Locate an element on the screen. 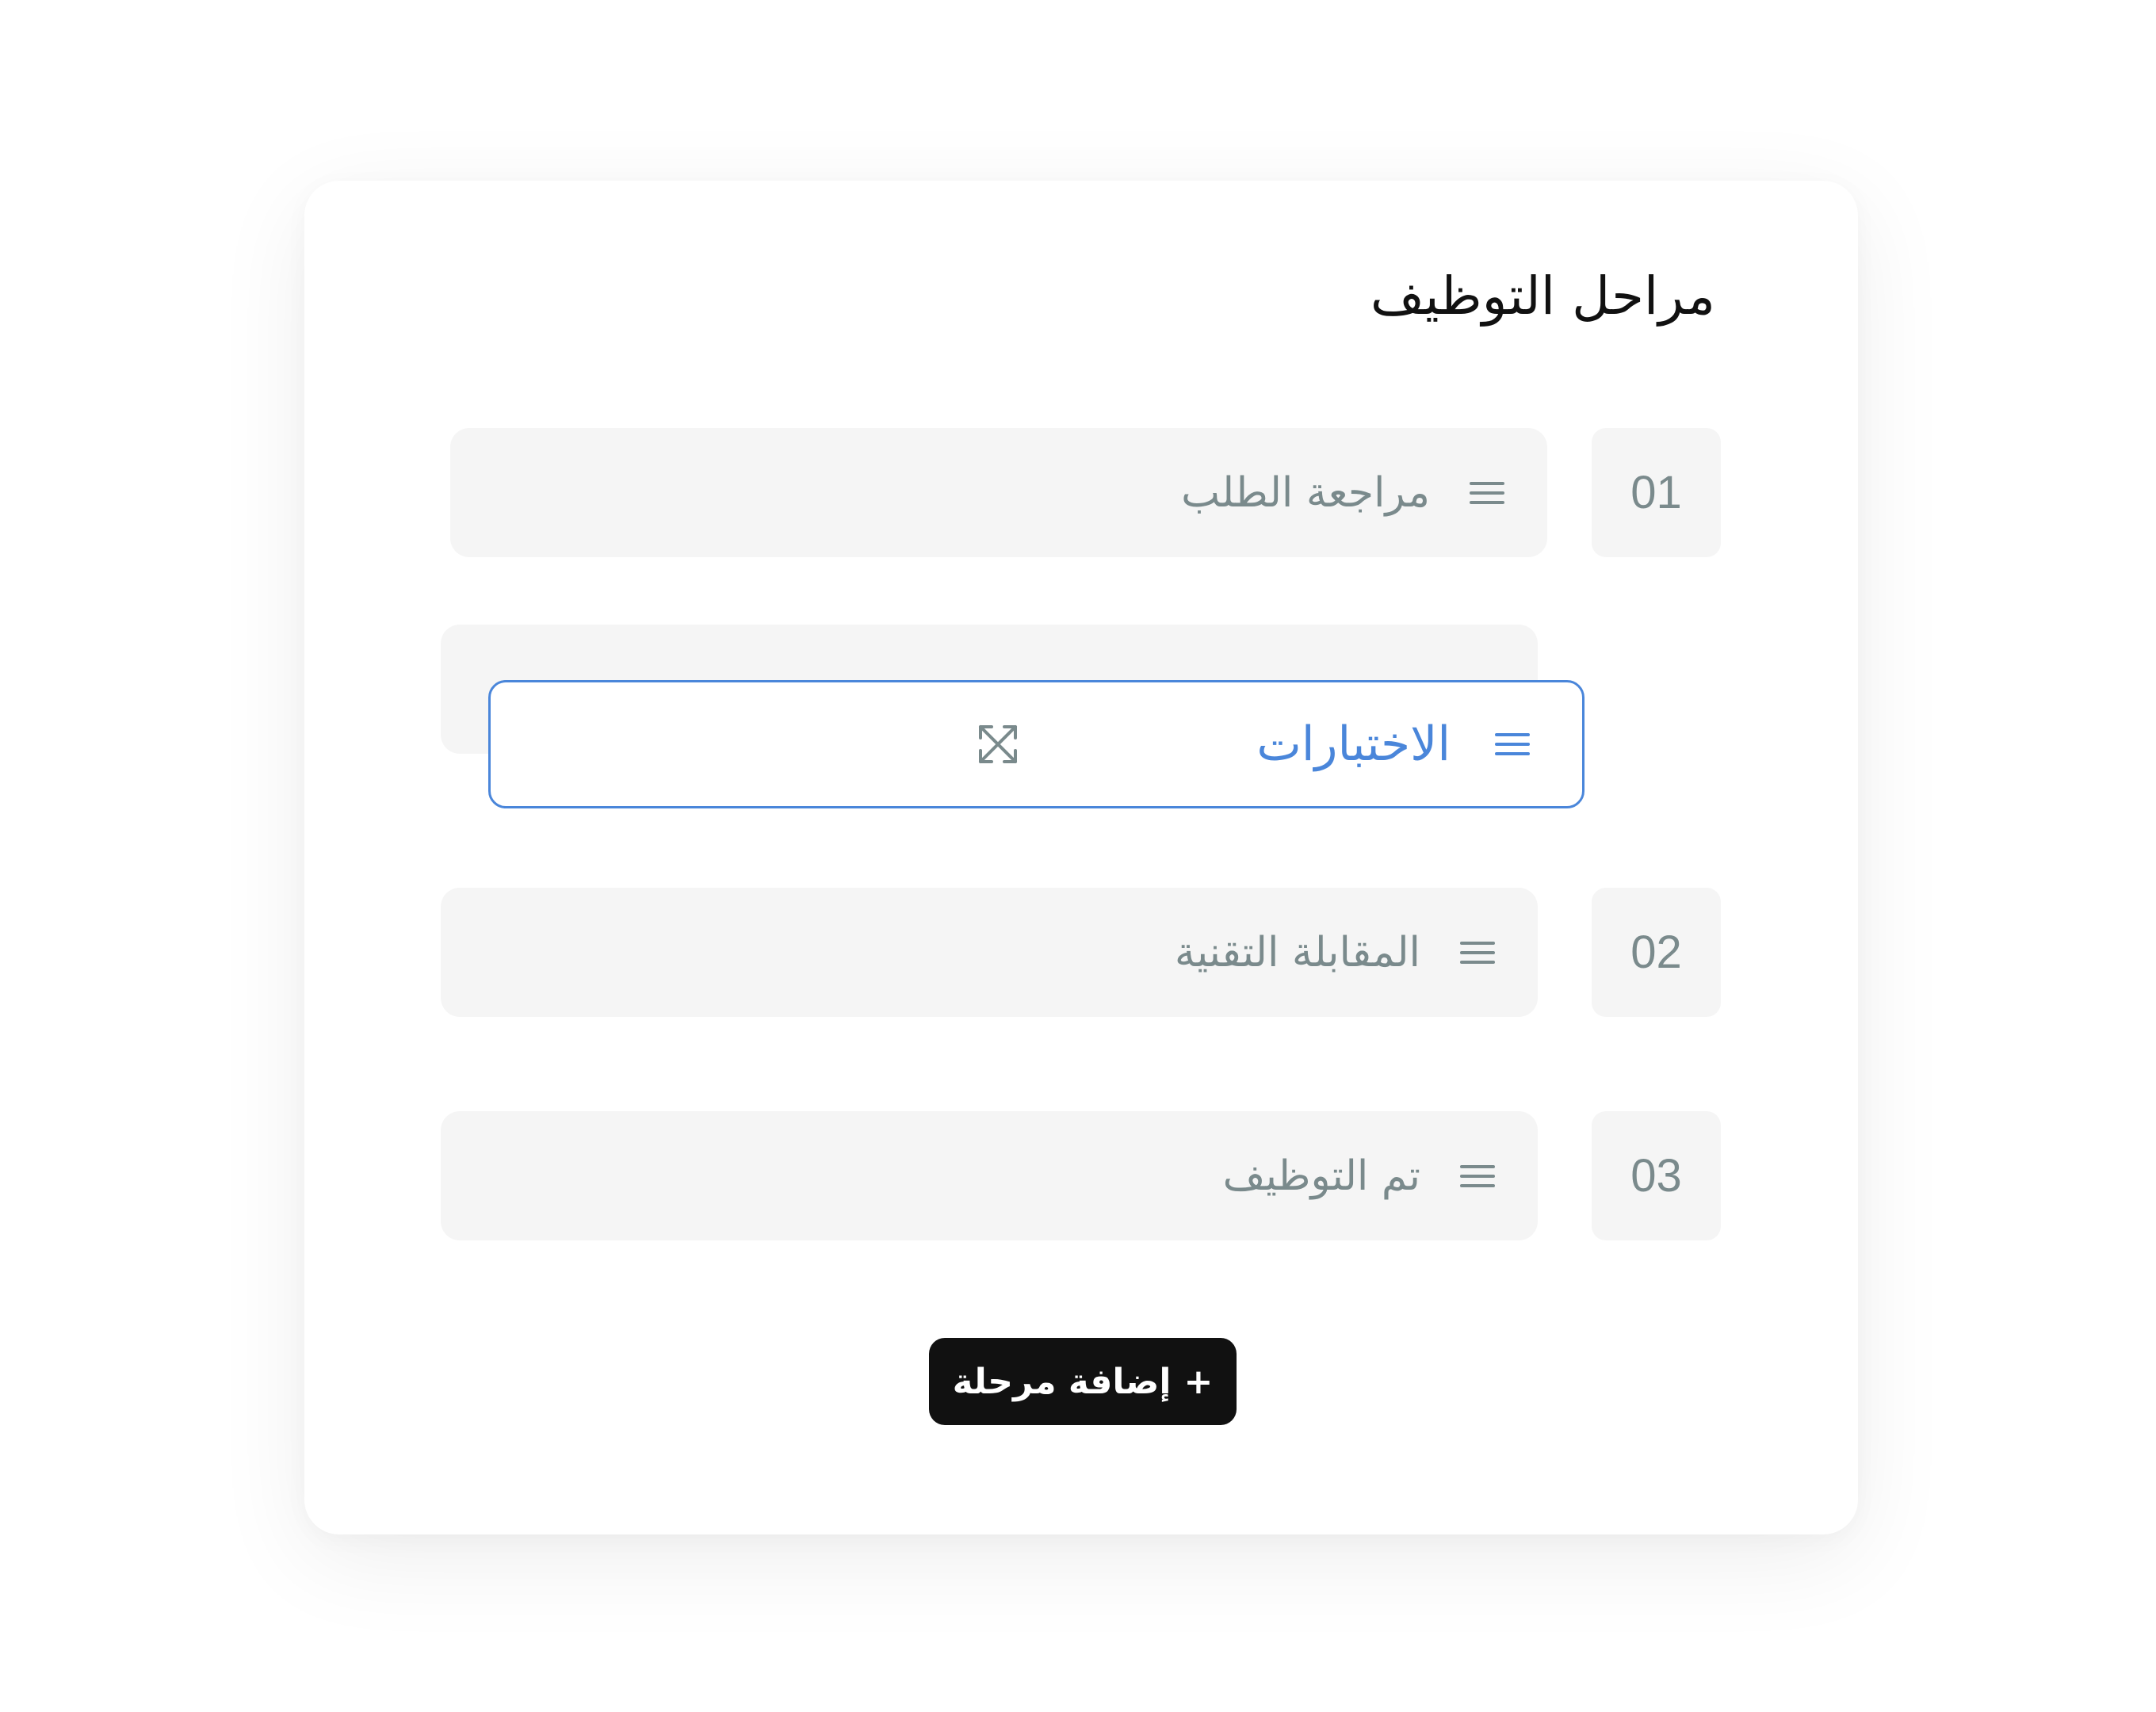  stage-row-hired: تم التوظيف is located at coordinates (989, 1176).